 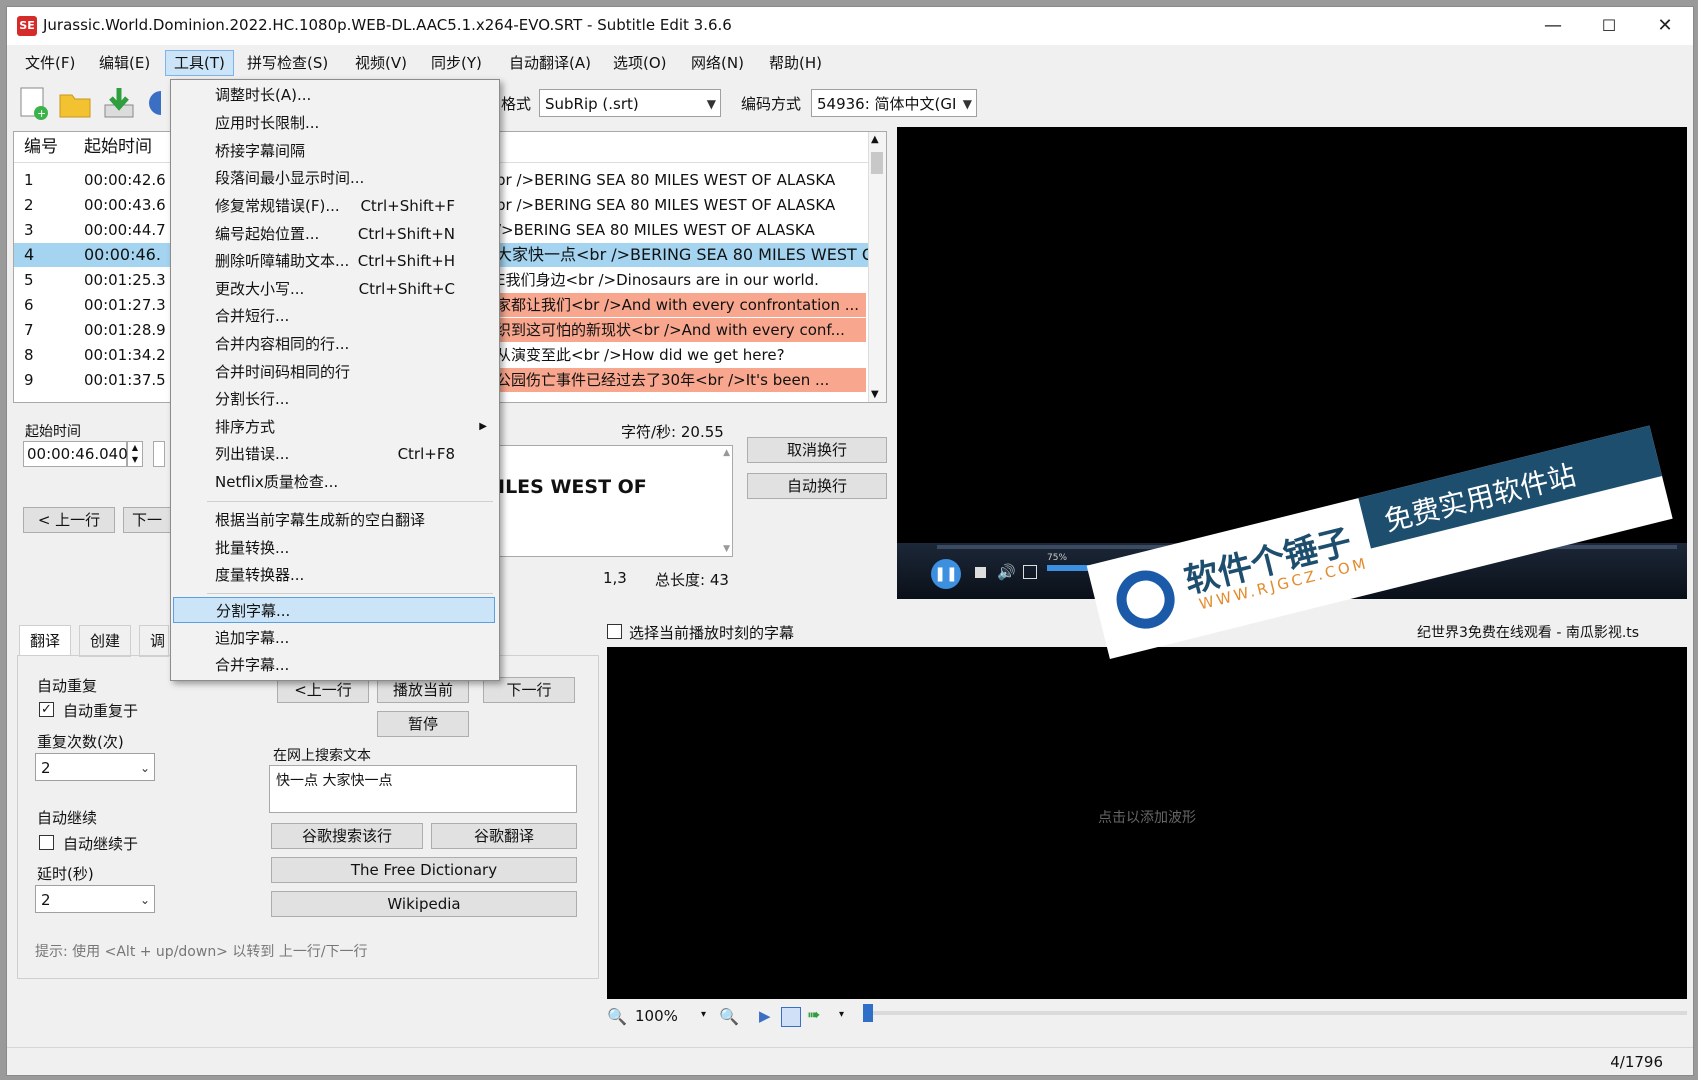 I want to click on zoom-dropdown-icon: ▾, so click(x=703, y=1014).